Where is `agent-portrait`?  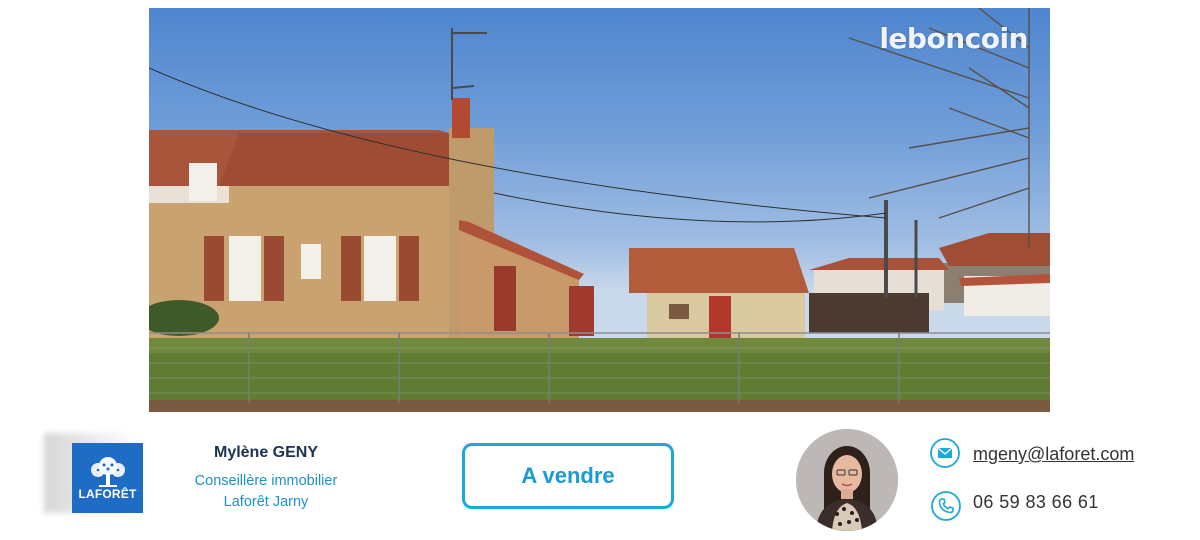
agent-portrait is located at coordinates (847, 480).